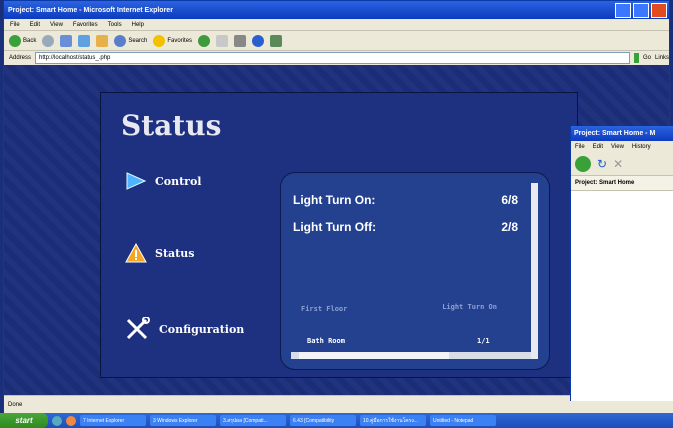 The height and width of the screenshot is (428, 673). What do you see at coordinates (623, 10) in the screenshot?
I see `minimize-icon` at bounding box center [623, 10].